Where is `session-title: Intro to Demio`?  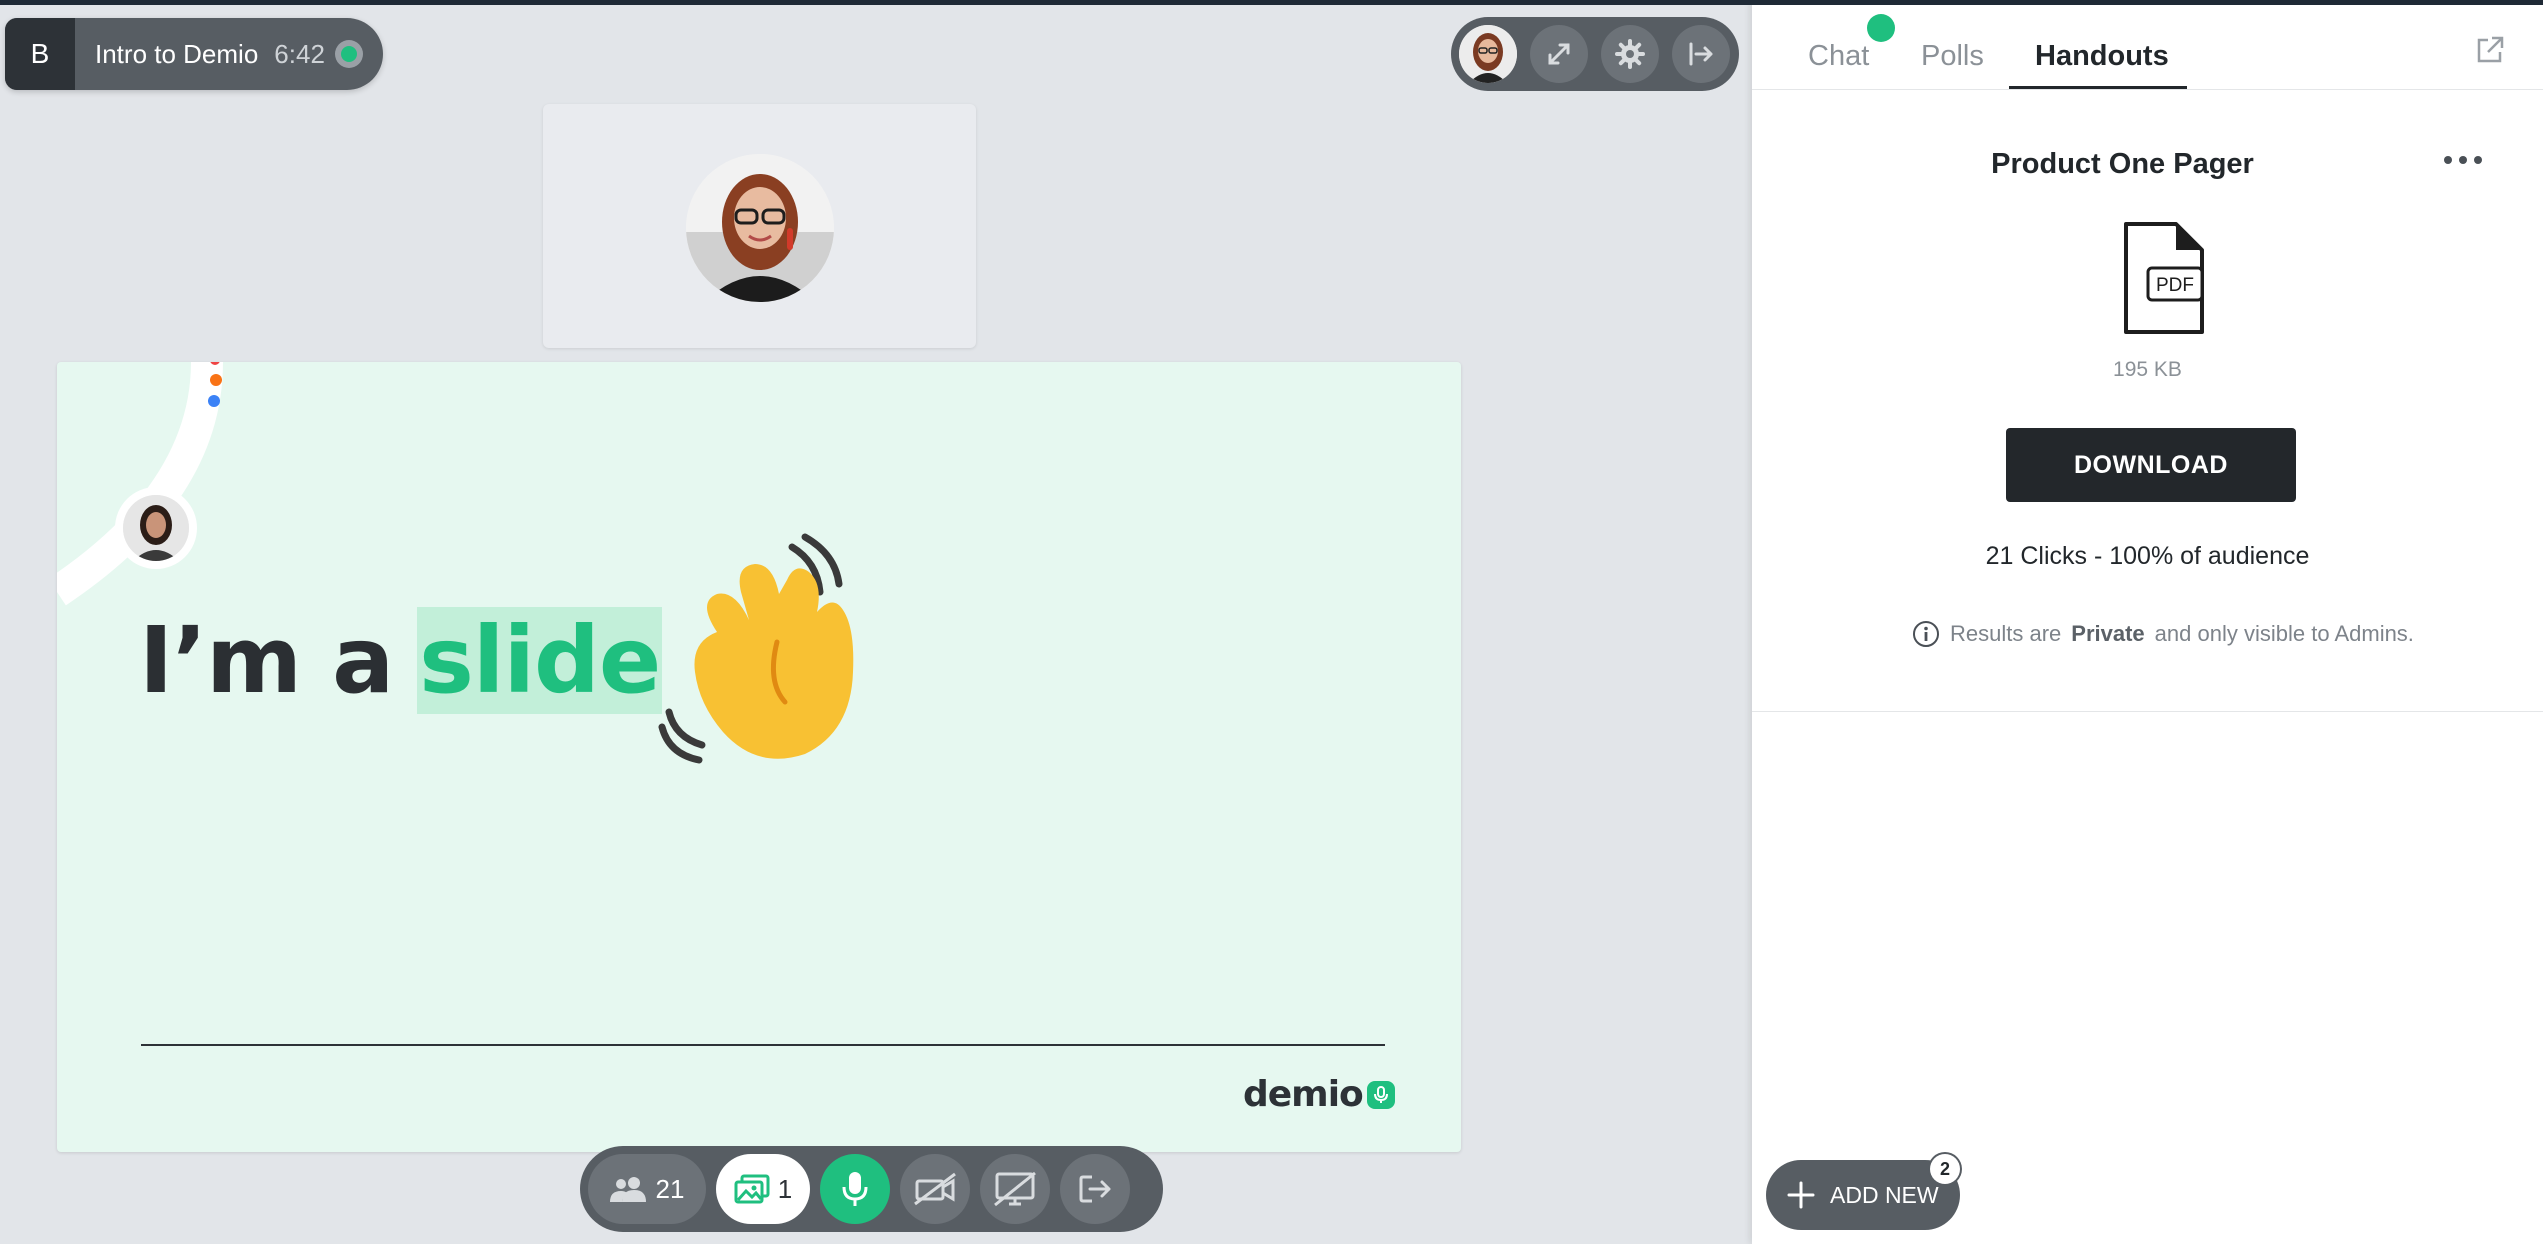
session-title: Intro to Demio is located at coordinates (177, 53).